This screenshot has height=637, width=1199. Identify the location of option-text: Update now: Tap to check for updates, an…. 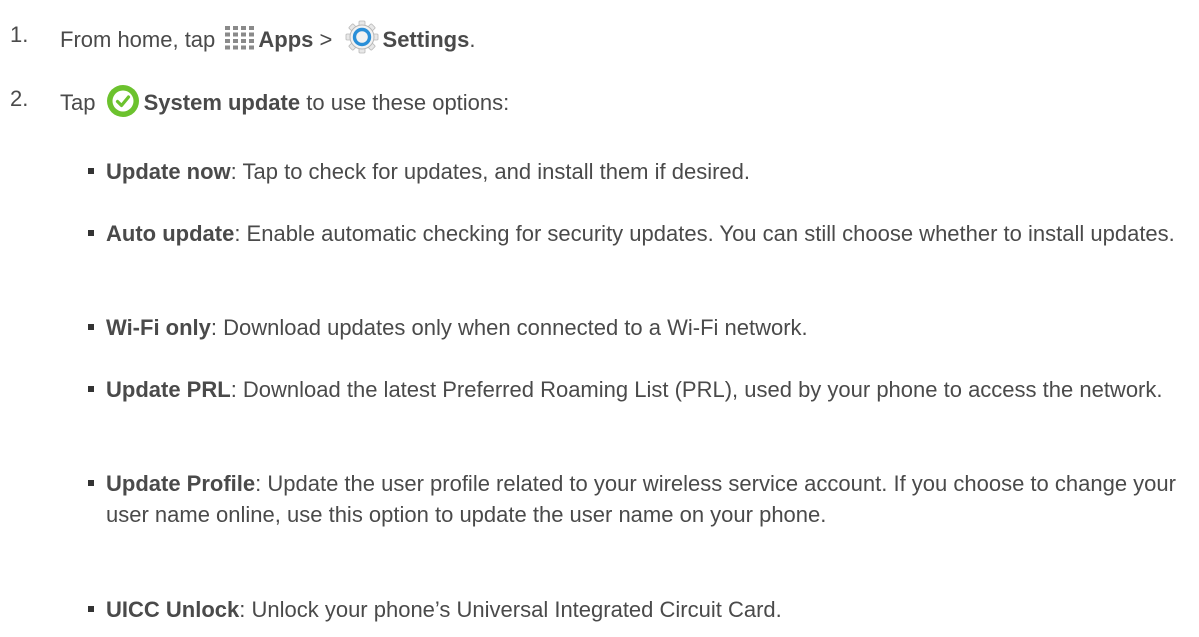
(646, 171).